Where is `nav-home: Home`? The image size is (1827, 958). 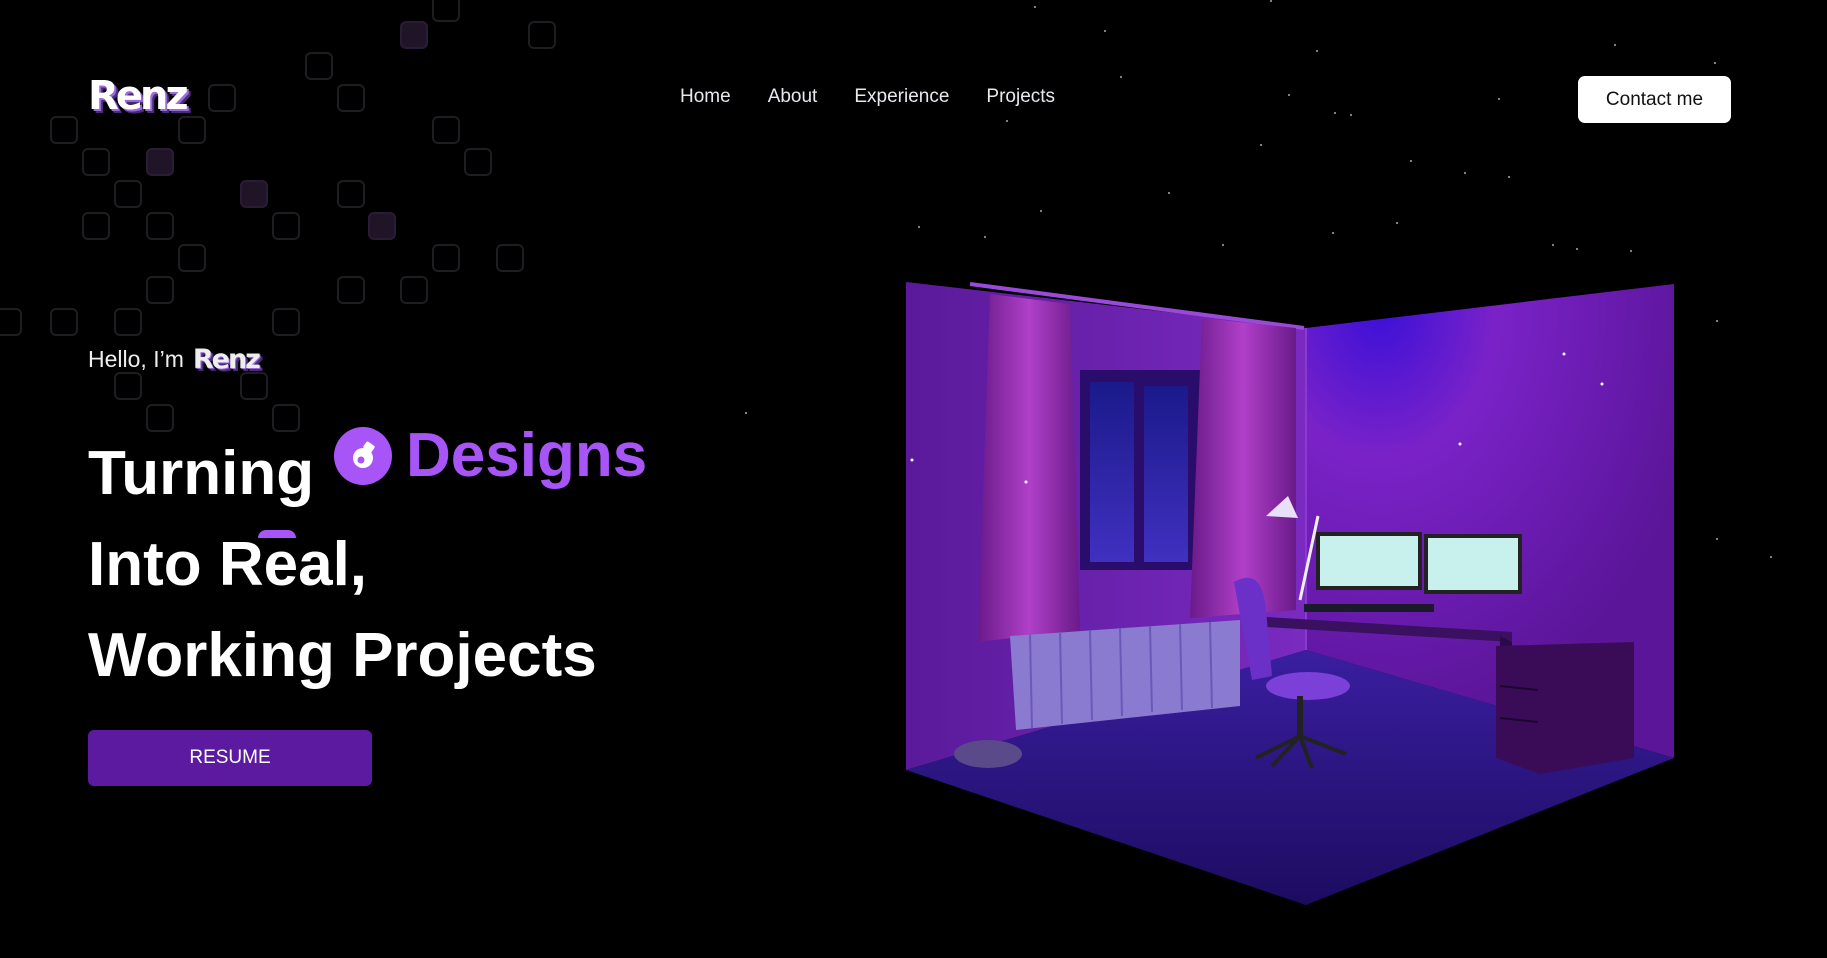
nav-home: Home is located at coordinates (705, 97).